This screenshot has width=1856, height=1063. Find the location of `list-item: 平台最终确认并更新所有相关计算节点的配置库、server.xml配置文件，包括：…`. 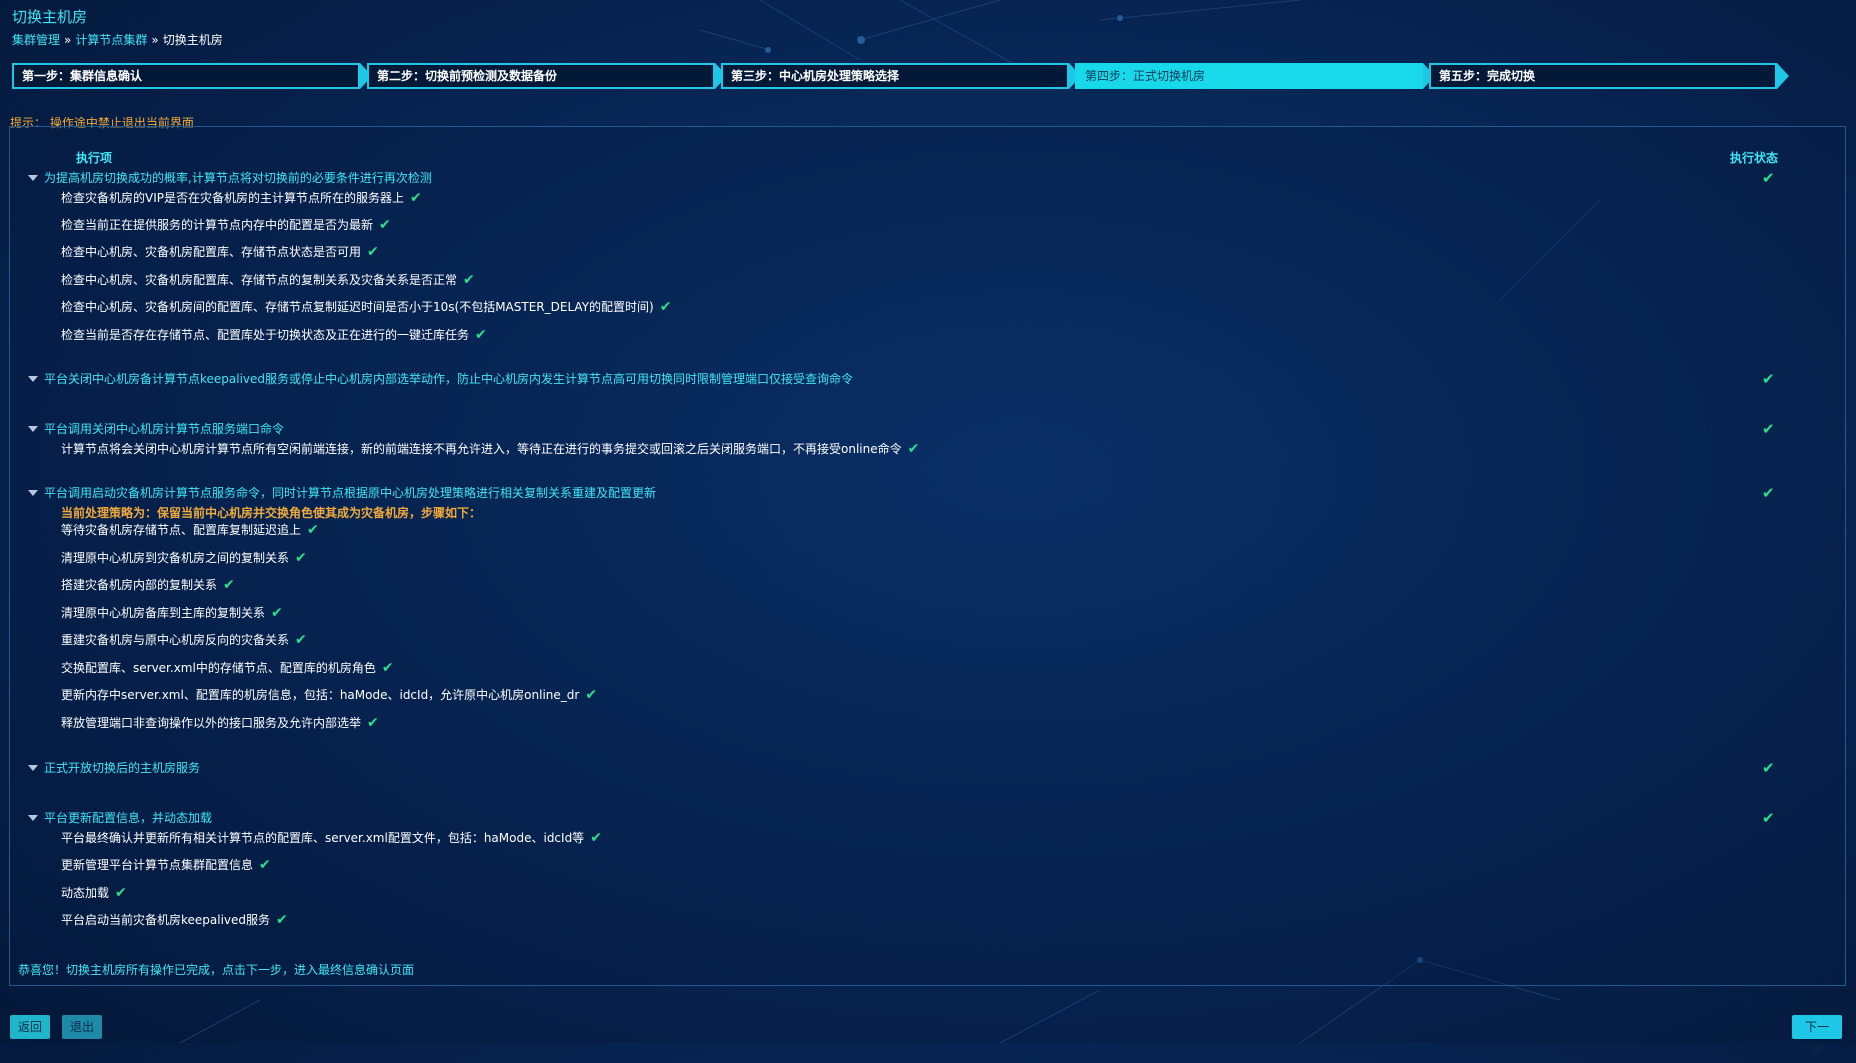

list-item: 平台最终确认并更新所有相关计算节点的配置库、server.xml配置文件，包括：… is located at coordinates (331, 838).